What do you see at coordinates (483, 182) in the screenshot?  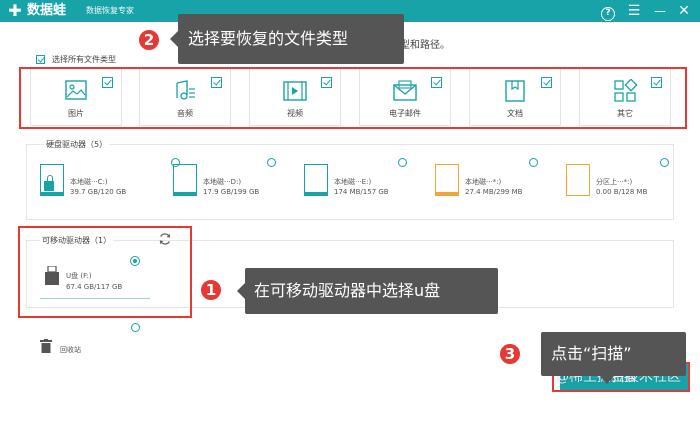 I see `drive-name: 本地磁···*:)` at bounding box center [483, 182].